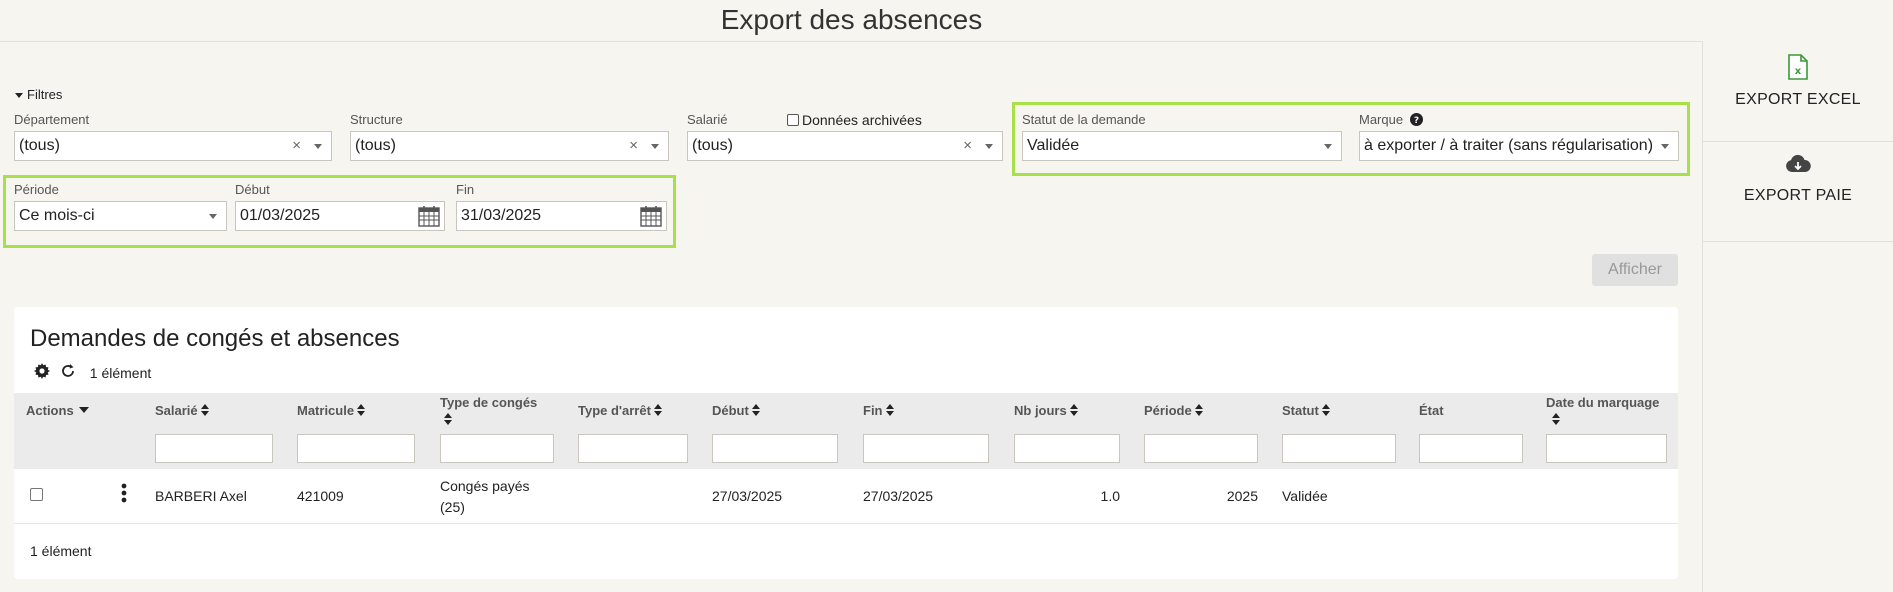 The width and height of the screenshot is (1893, 592). Describe the element at coordinates (1798, 99) in the screenshot. I see `export-excel-label: EXPORT EXCEL` at that location.